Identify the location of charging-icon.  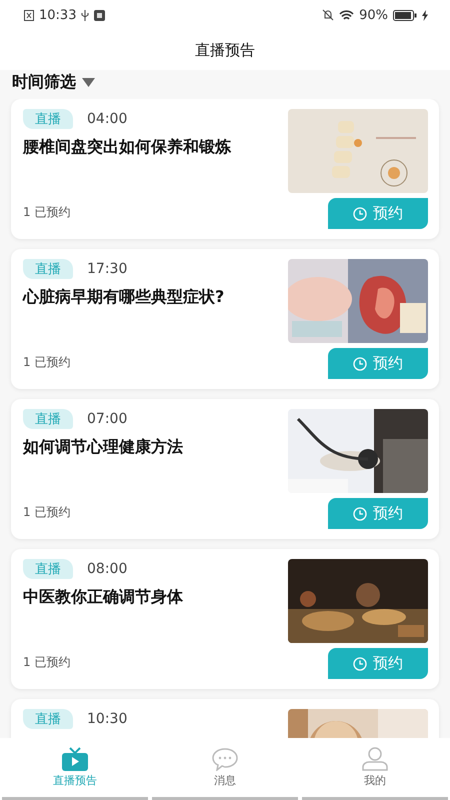
(425, 15).